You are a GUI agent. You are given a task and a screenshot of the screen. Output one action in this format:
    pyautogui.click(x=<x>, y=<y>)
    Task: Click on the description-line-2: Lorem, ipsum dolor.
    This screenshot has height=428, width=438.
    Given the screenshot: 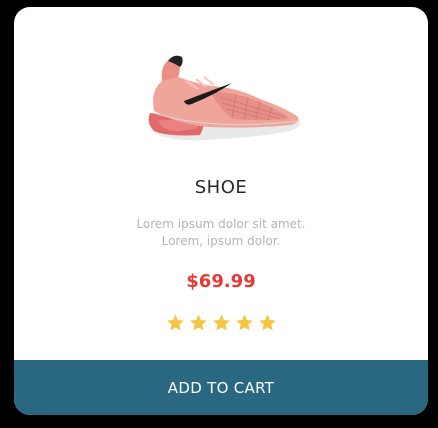 What is the action you would take?
    pyautogui.click(x=221, y=241)
    